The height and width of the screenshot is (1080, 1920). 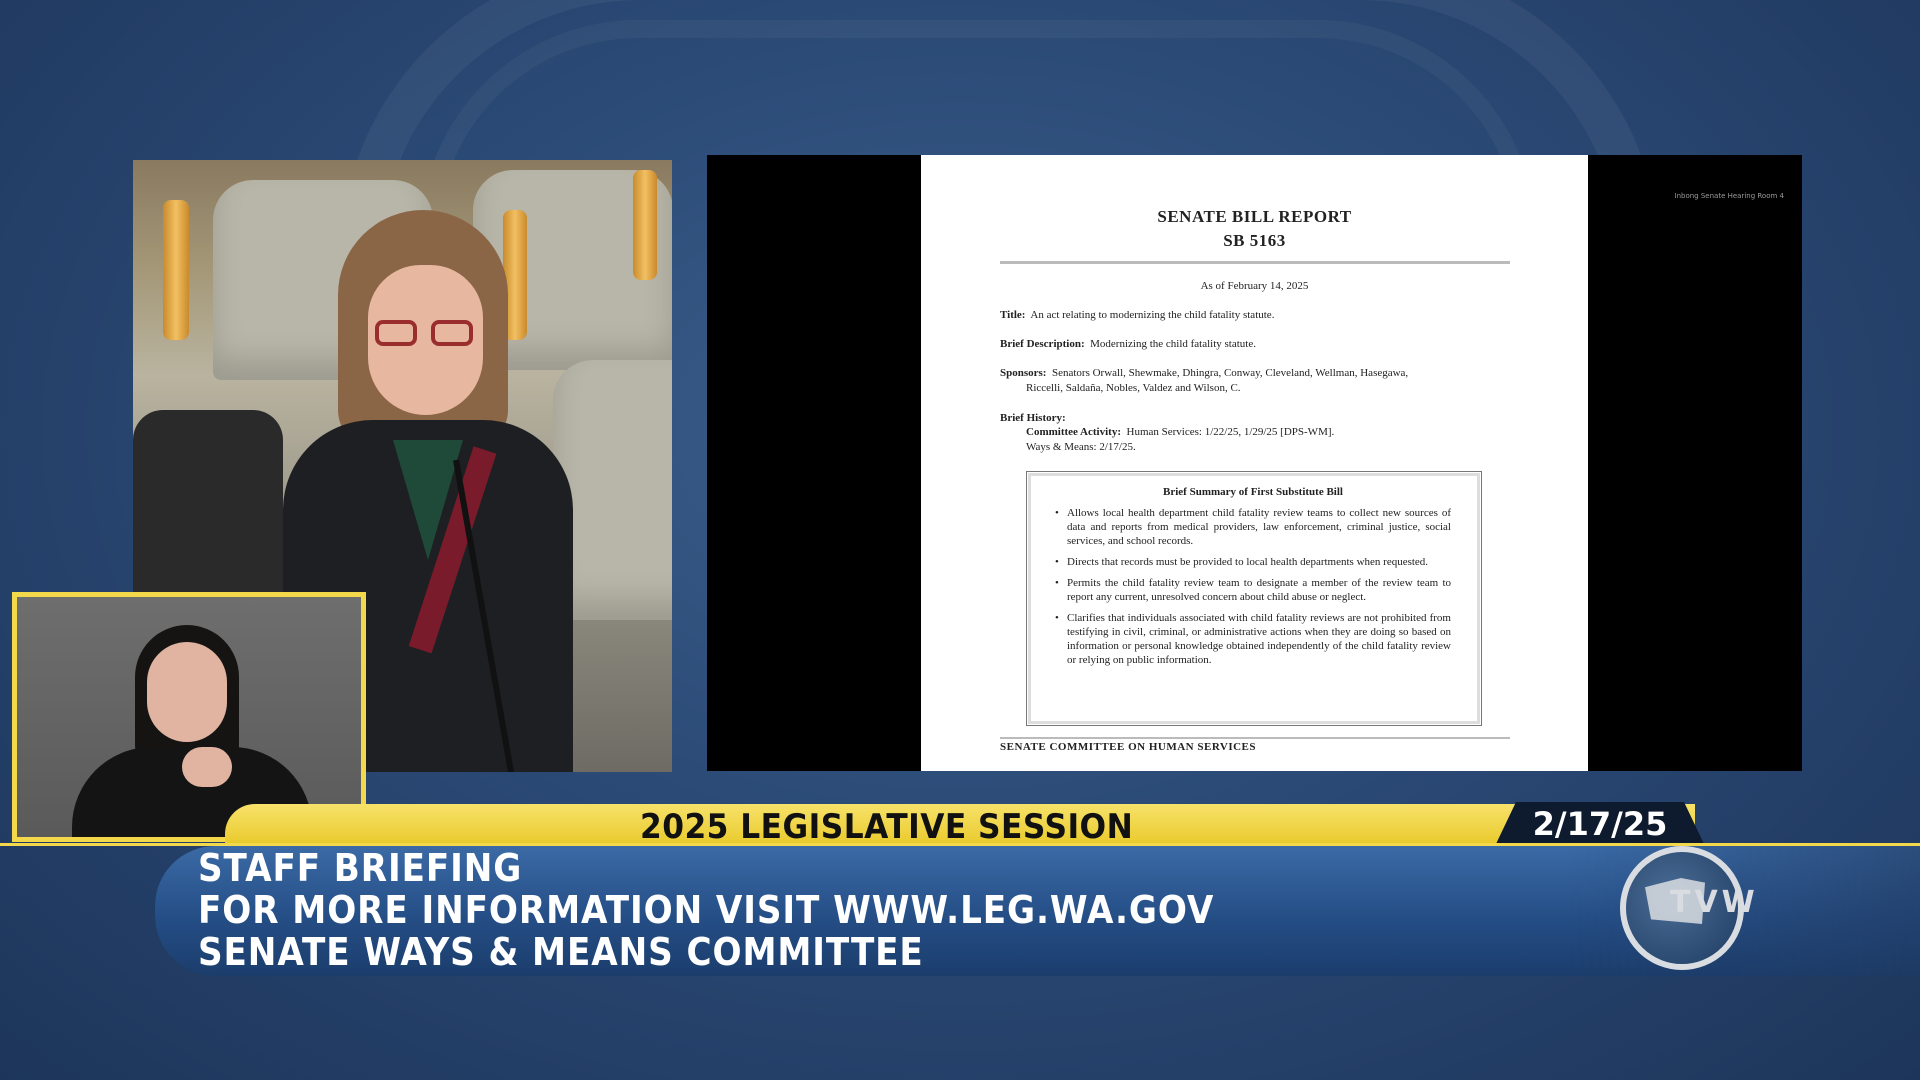 What do you see at coordinates (1081, 447) in the screenshot?
I see `committee-continued: Ways & Means: 2/17/25.` at bounding box center [1081, 447].